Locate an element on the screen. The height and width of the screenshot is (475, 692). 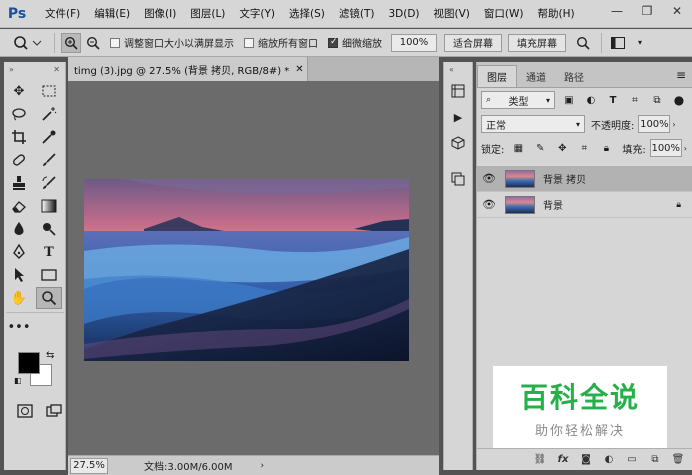
layer-name: 背景 is located at coordinates (553, 206).